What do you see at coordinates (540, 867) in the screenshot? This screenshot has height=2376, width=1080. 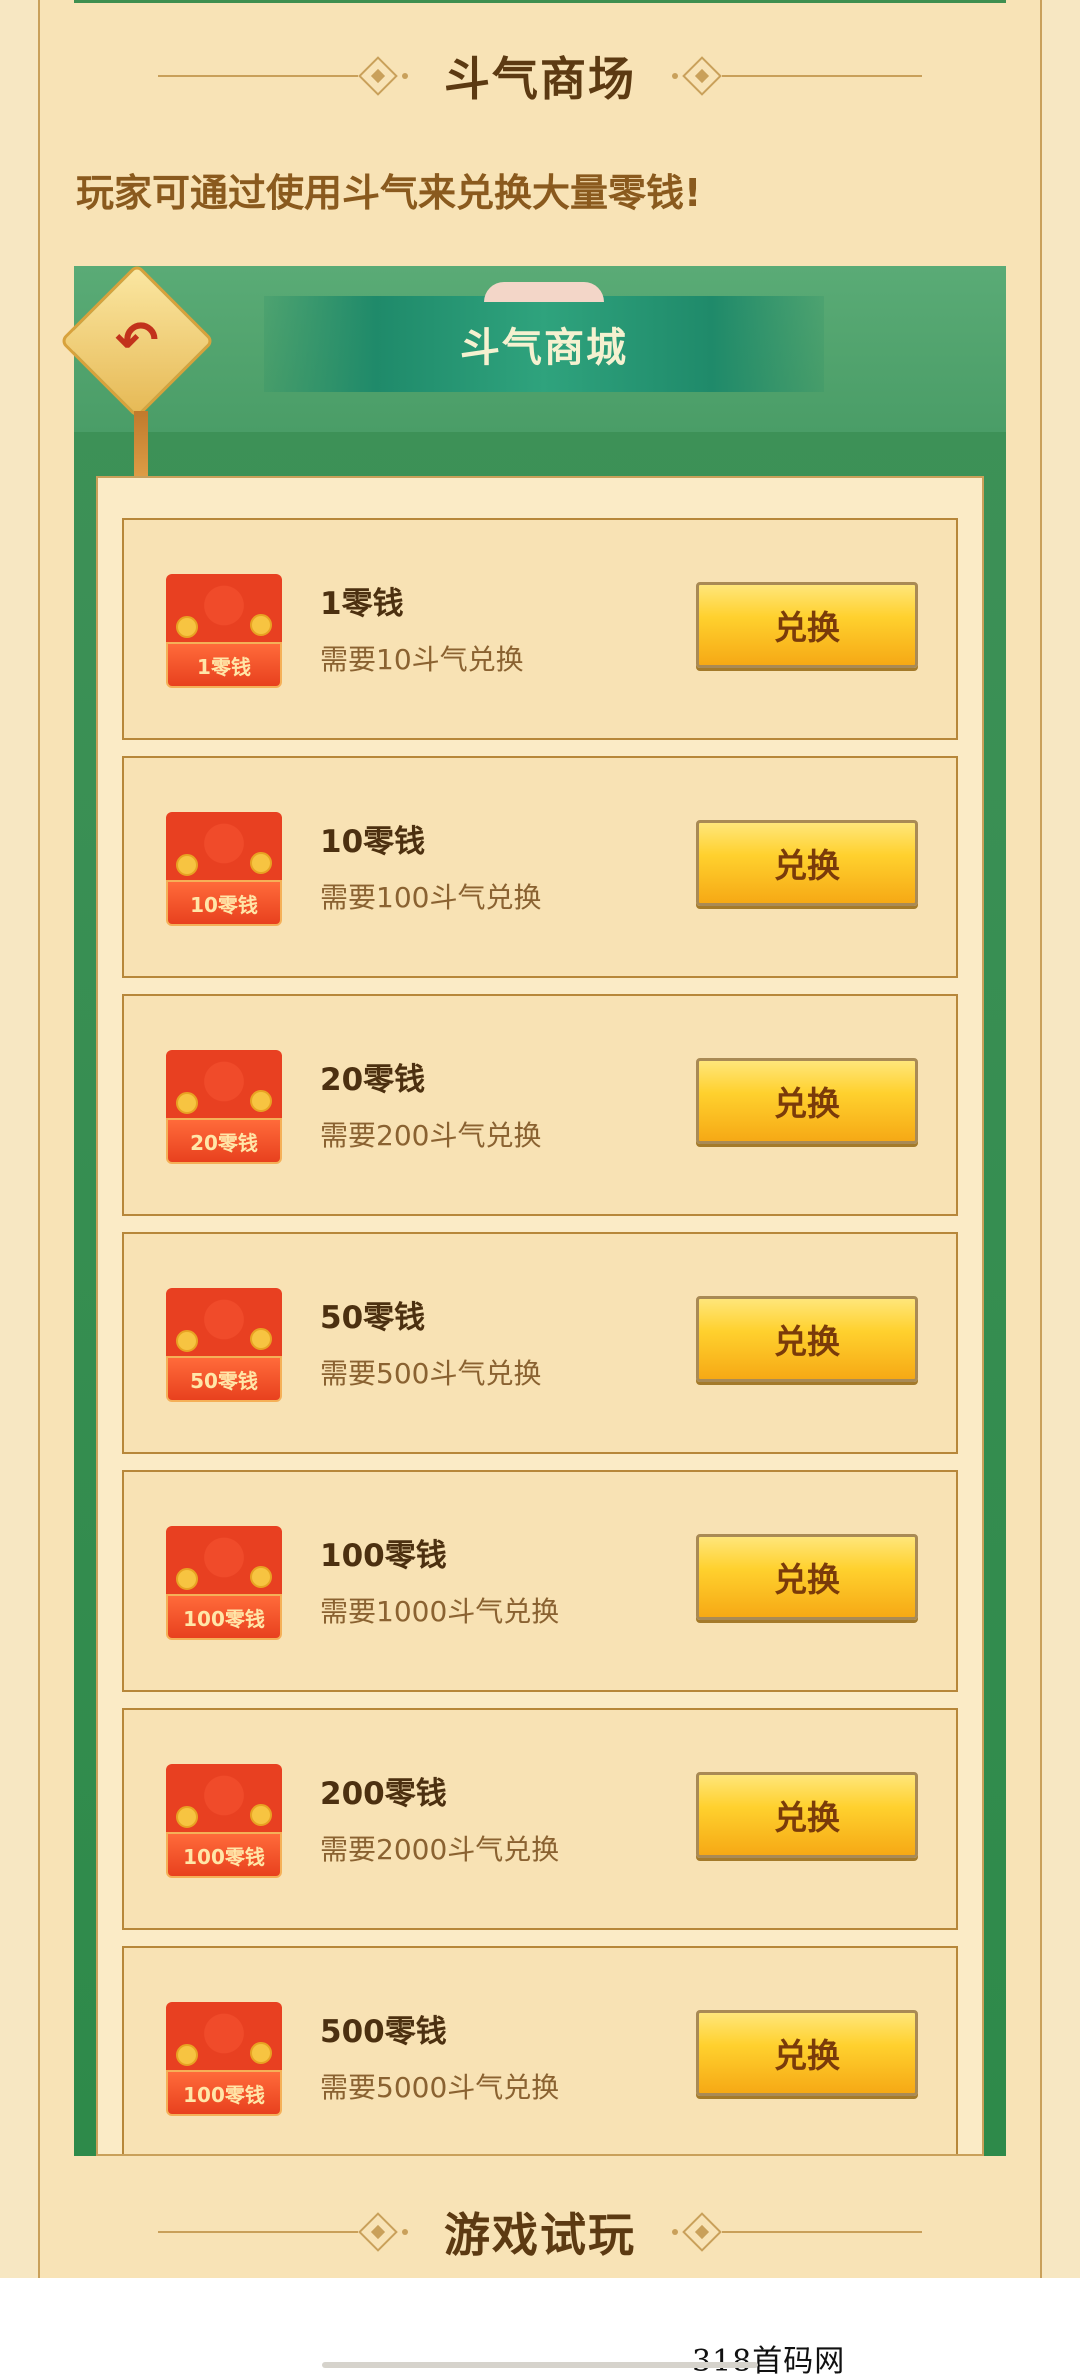 I see `list-item: 10零钱 10零钱 需要100斗气兑换 兑换` at bounding box center [540, 867].